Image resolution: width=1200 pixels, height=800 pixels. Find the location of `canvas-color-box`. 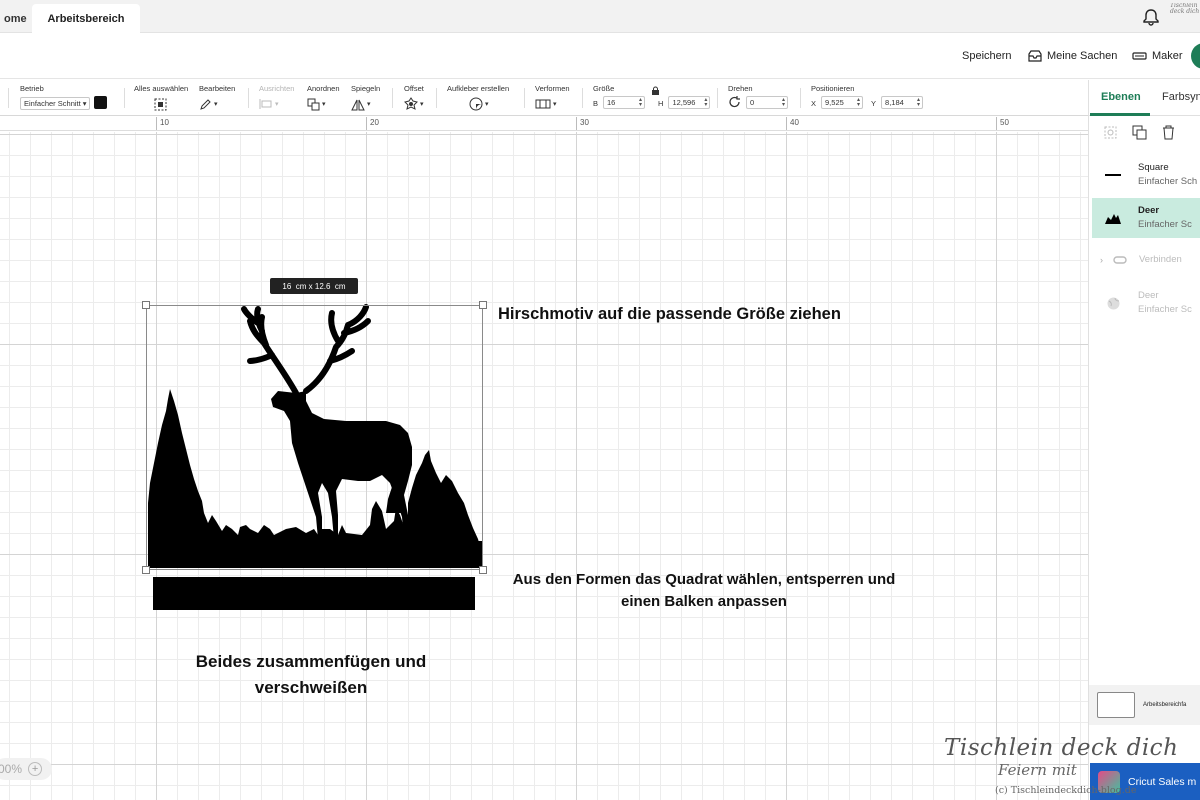

canvas-color-box is located at coordinates (1116, 705).